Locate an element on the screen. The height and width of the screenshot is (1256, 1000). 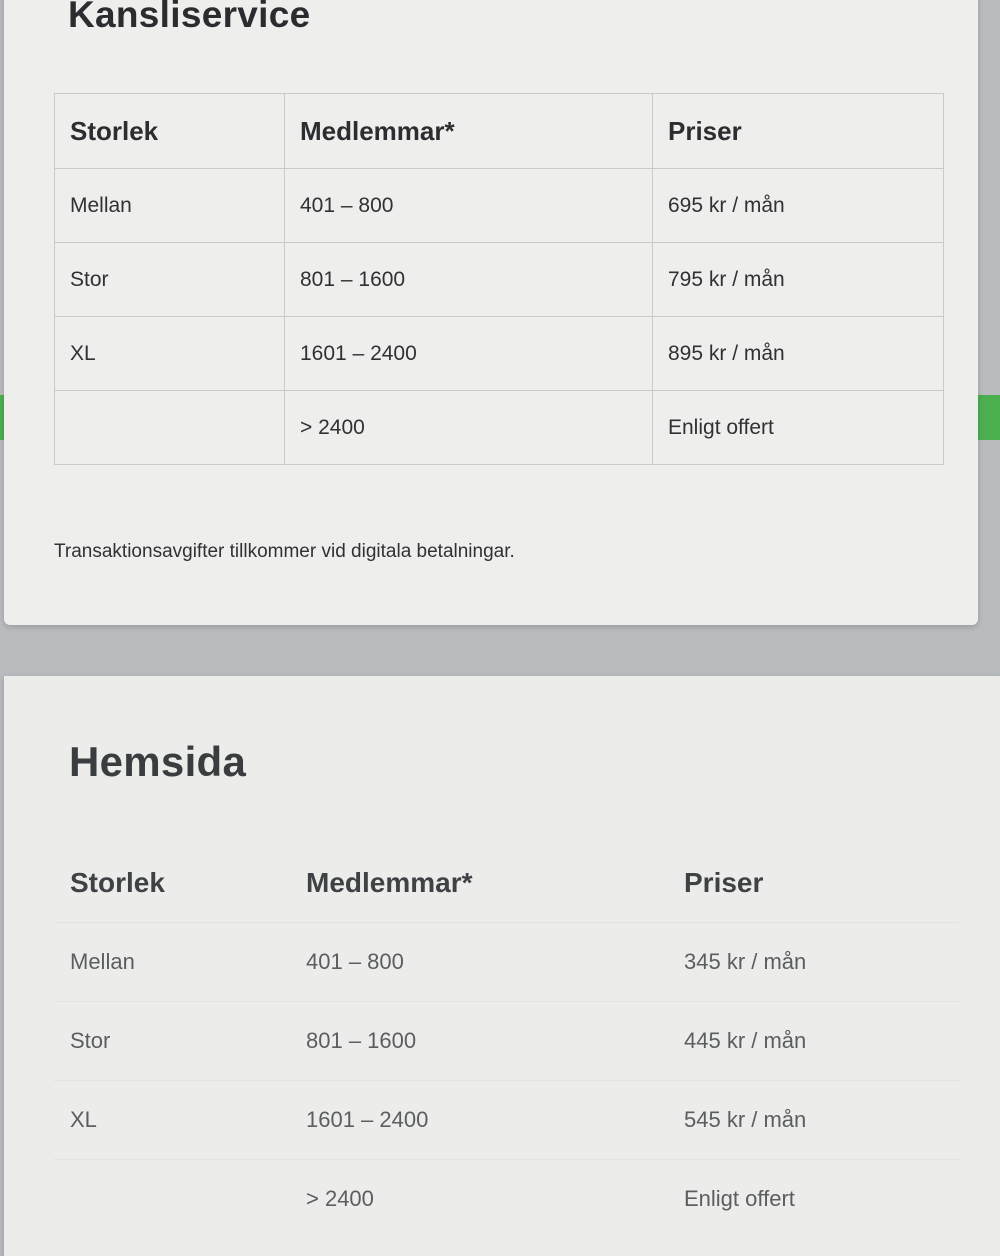
cell-pris: 545 kr / mån is located at coordinates (813, 1120).